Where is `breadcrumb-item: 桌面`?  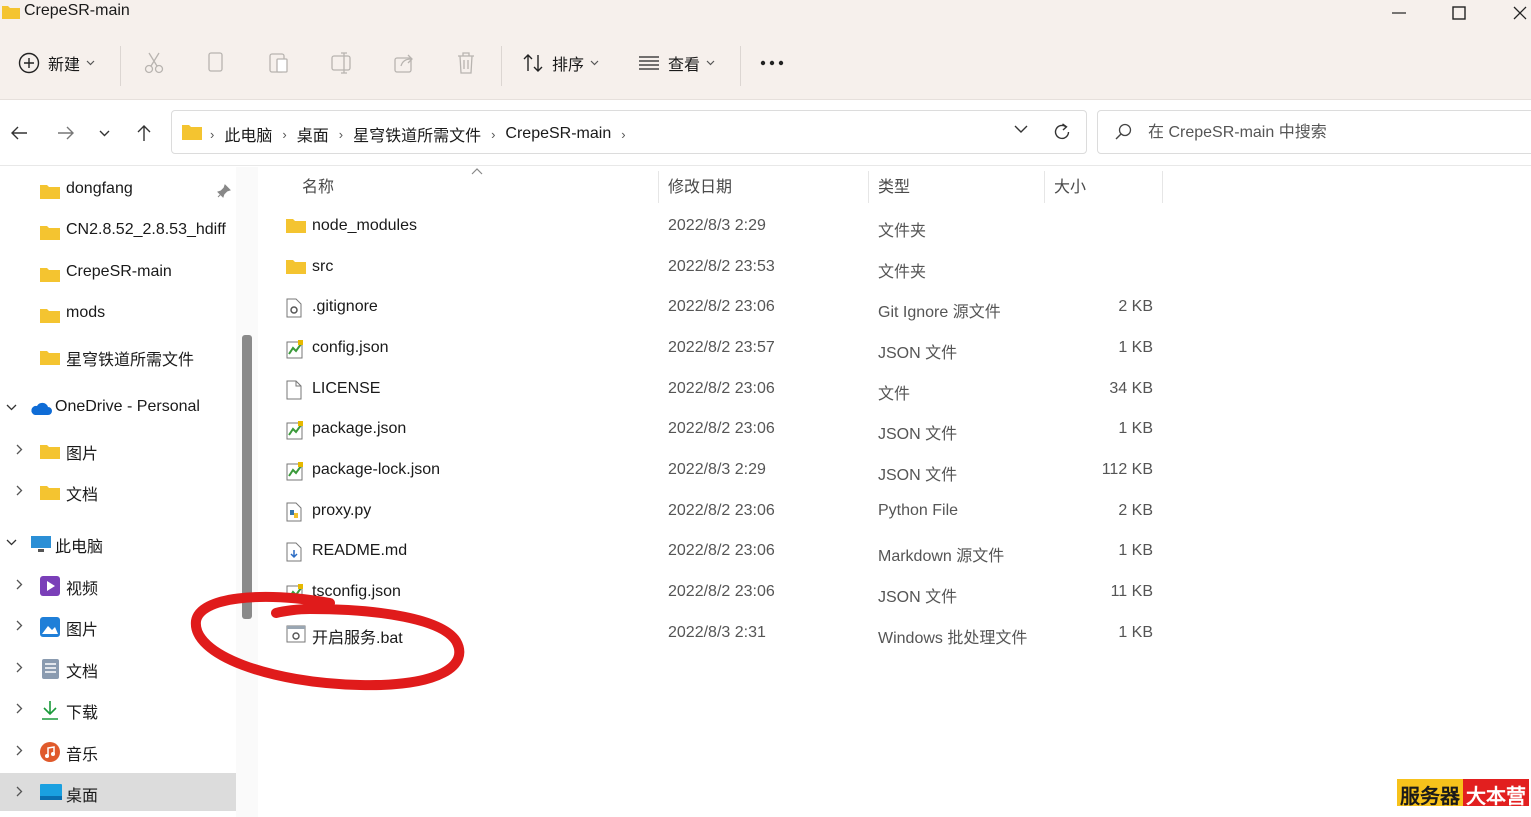
breadcrumb-item: 桌面 is located at coordinates (313, 134).